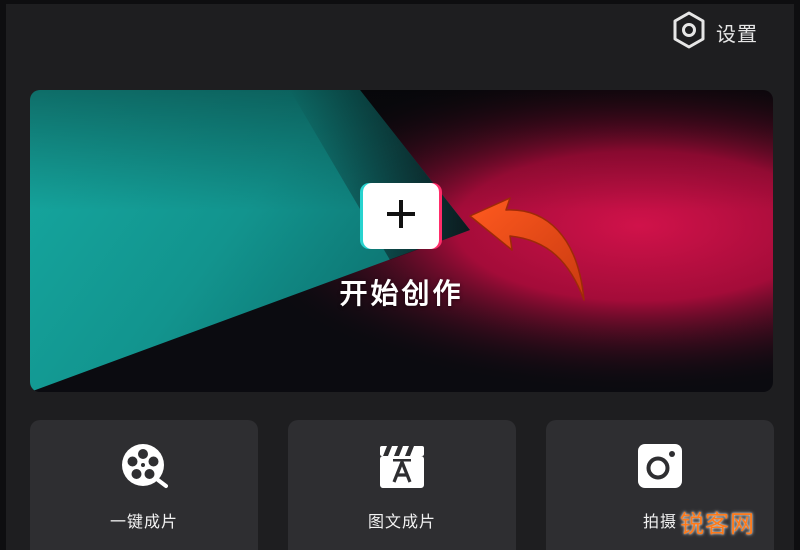 This screenshot has width=800, height=550. I want to click on site-watermark: 锐客网, so click(717, 524).